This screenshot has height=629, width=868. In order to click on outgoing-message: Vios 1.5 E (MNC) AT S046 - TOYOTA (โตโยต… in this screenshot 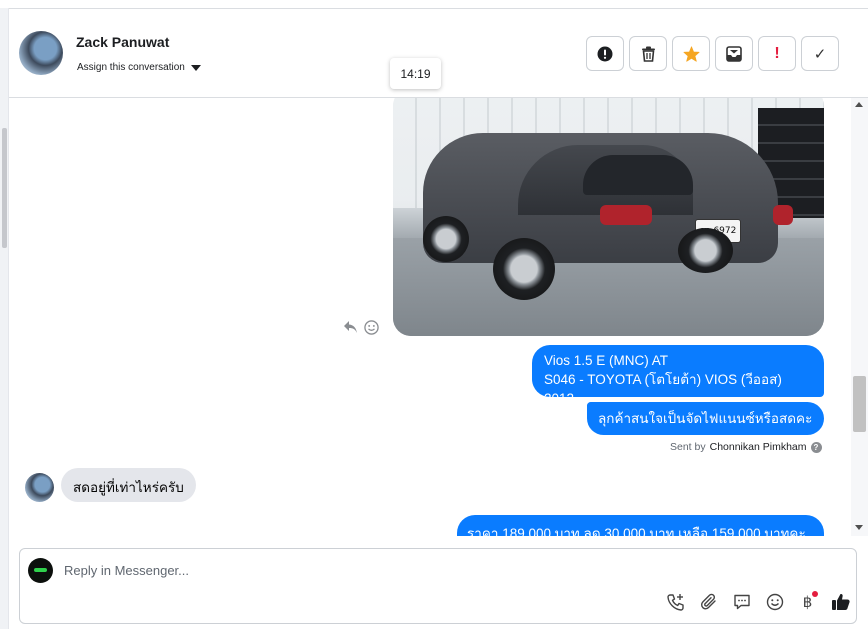, I will do `click(678, 375)`.